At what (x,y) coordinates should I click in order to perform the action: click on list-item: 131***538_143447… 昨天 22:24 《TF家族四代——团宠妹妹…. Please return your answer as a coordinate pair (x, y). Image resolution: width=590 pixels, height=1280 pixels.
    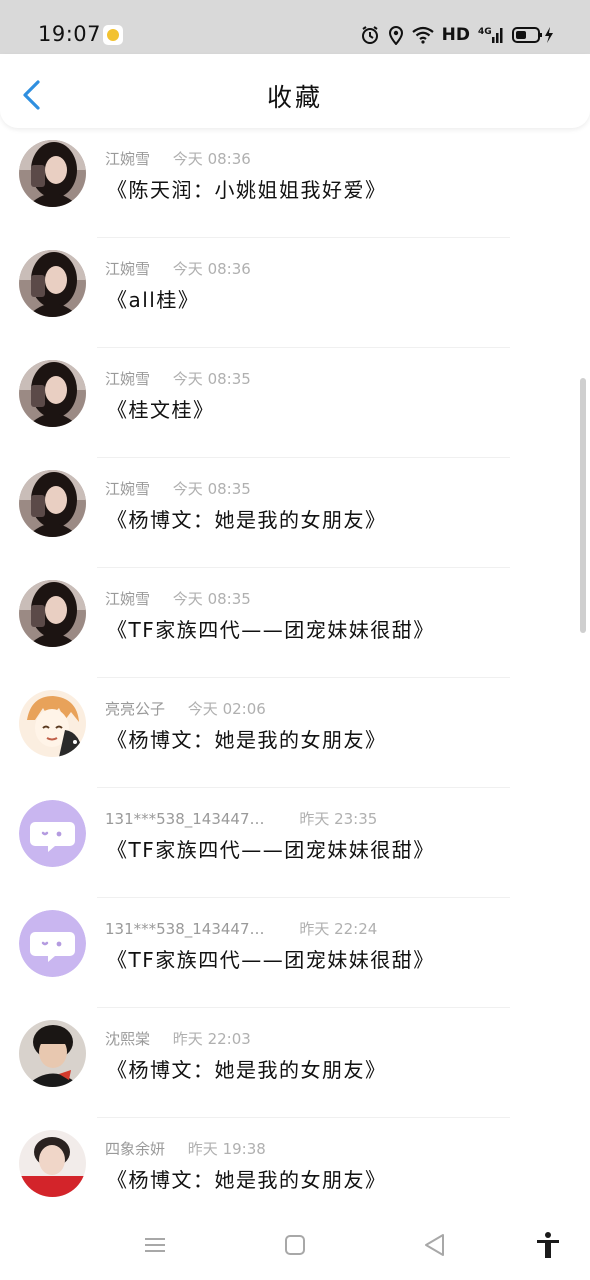
    Looking at the image, I should click on (295, 953).